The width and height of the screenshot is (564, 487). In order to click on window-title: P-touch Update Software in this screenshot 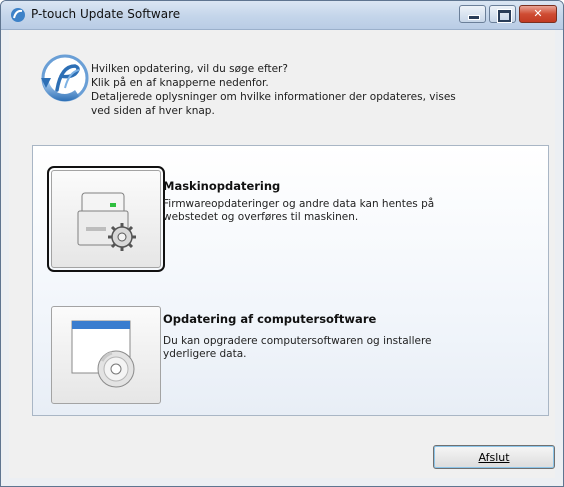, I will do `click(106, 14)`.